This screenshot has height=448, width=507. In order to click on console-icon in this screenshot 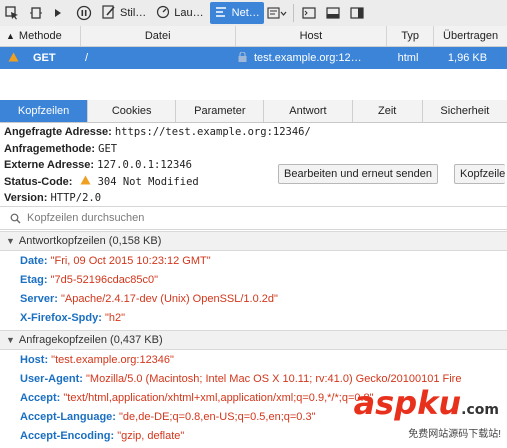, I will do `click(60, 13)`.